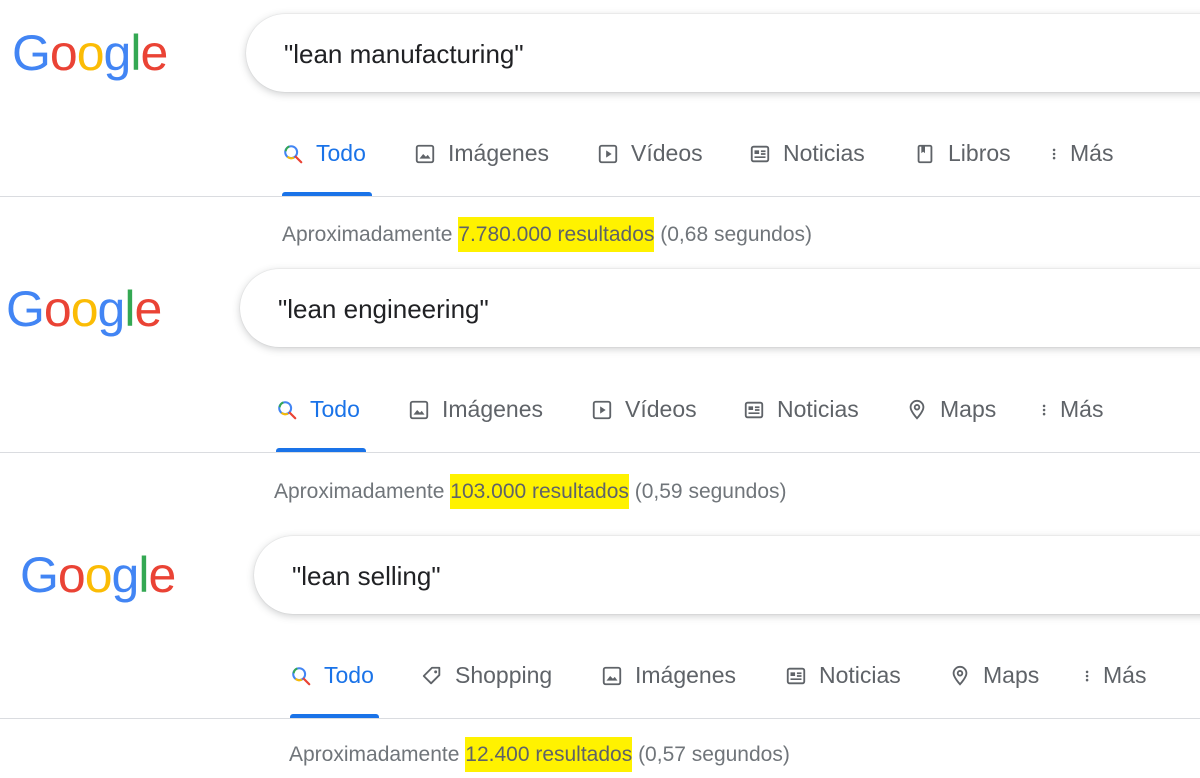 This screenshot has width=1200, height=778. Describe the element at coordinates (556, 234) in the screenshot. I see `result-count: 7.780.000 resultados` at that location.